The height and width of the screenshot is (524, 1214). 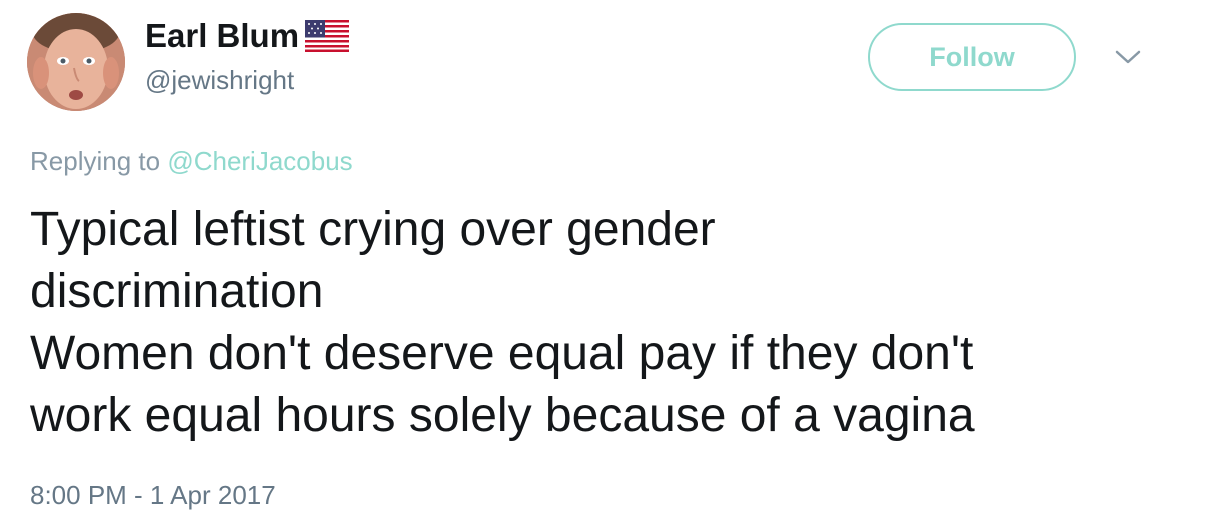 What do you see at coordinates (972, 57) in the screenshot?
I see `follow-button: Follow` at bounding box center [972, 57].